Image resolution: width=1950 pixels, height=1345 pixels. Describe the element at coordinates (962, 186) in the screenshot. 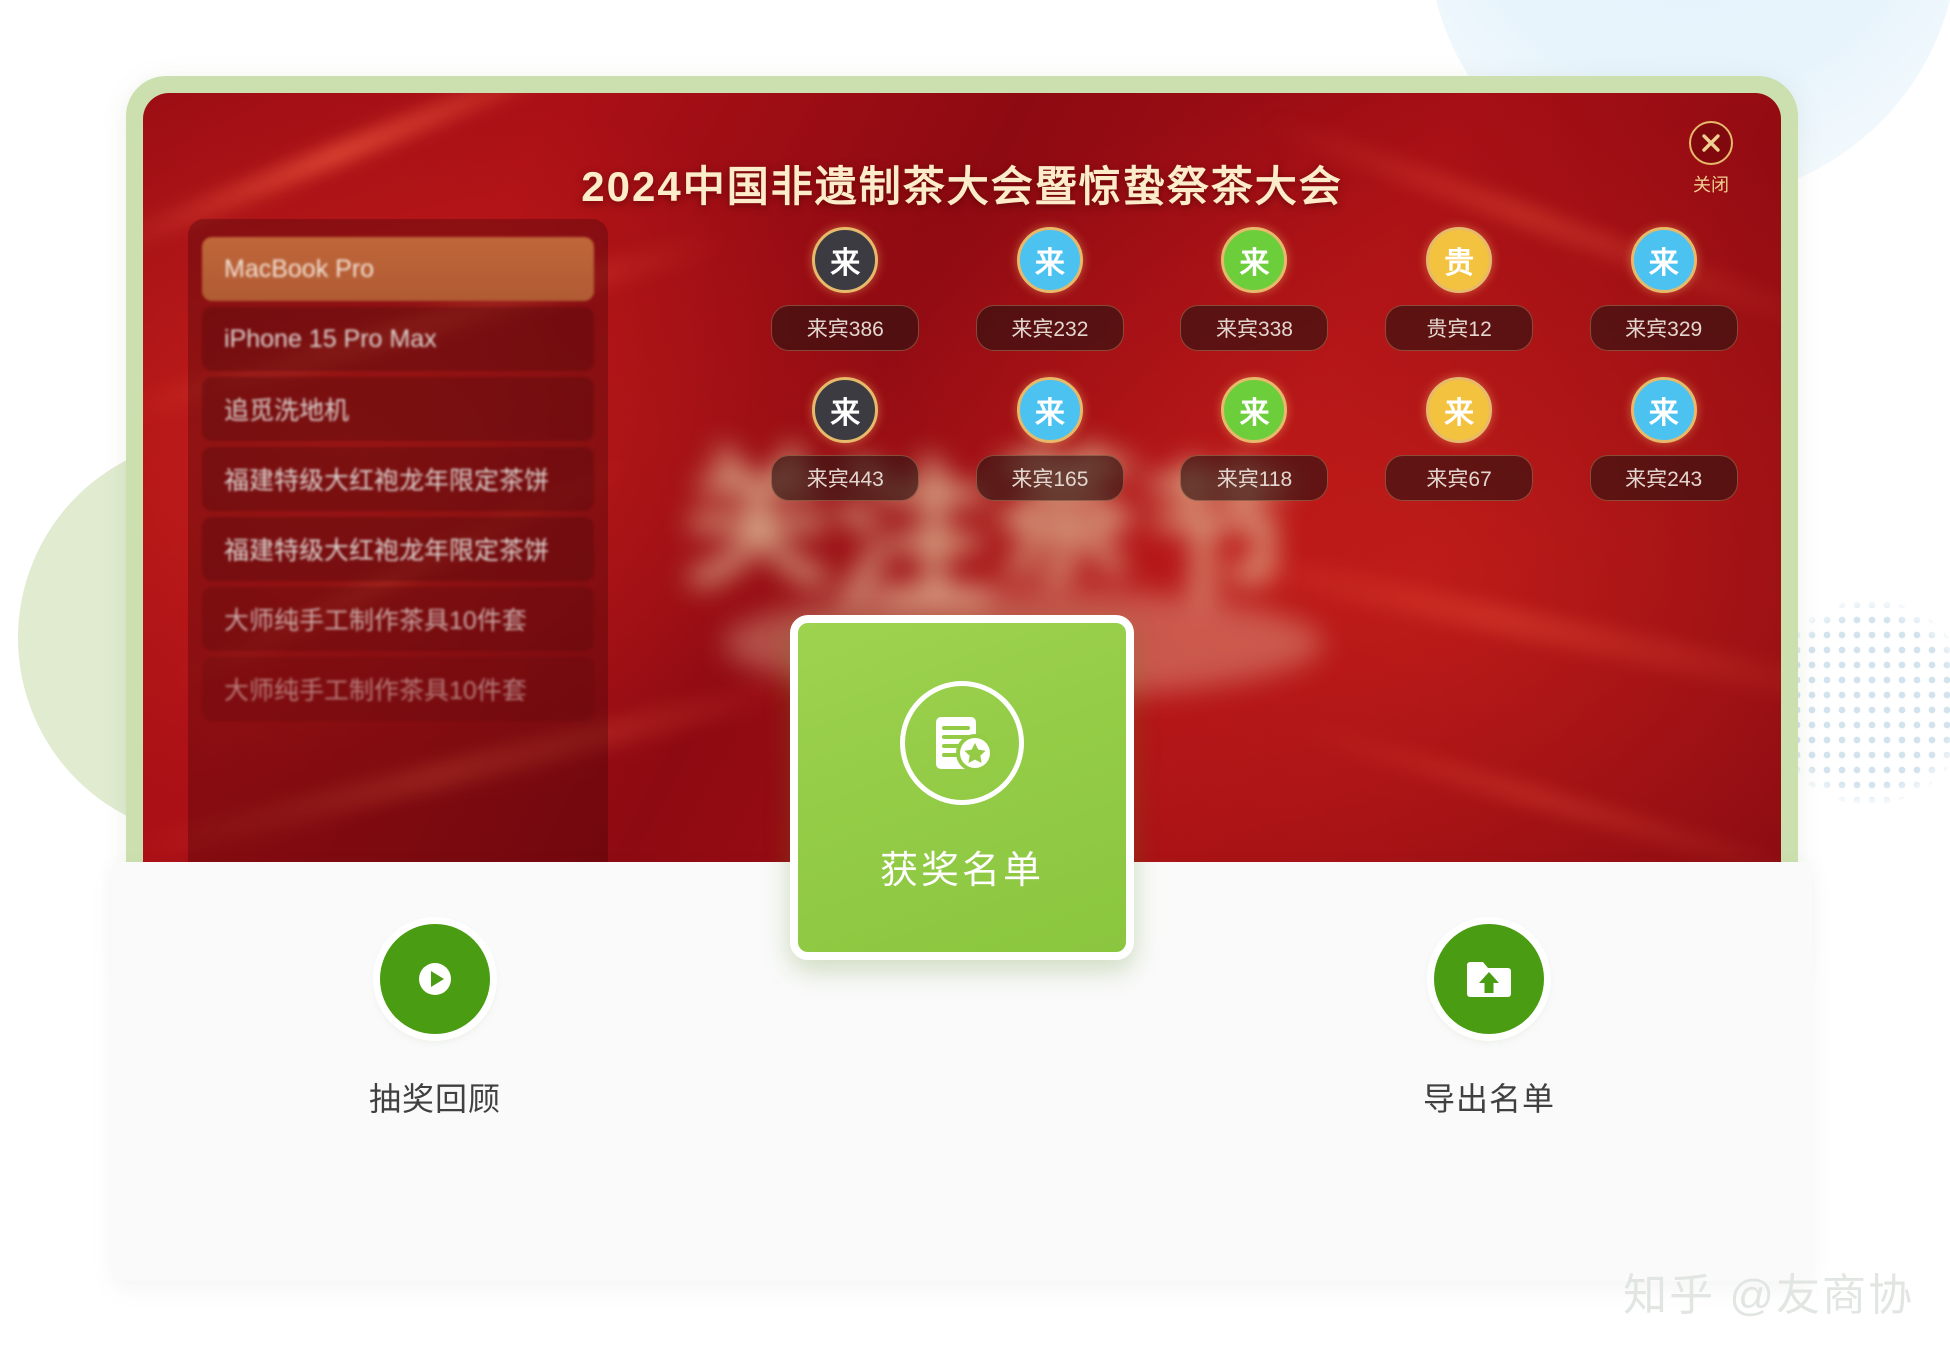

I see `banner-title: 2024中国非遗制茶大会暨惊蛰祭茶大会` at that location.